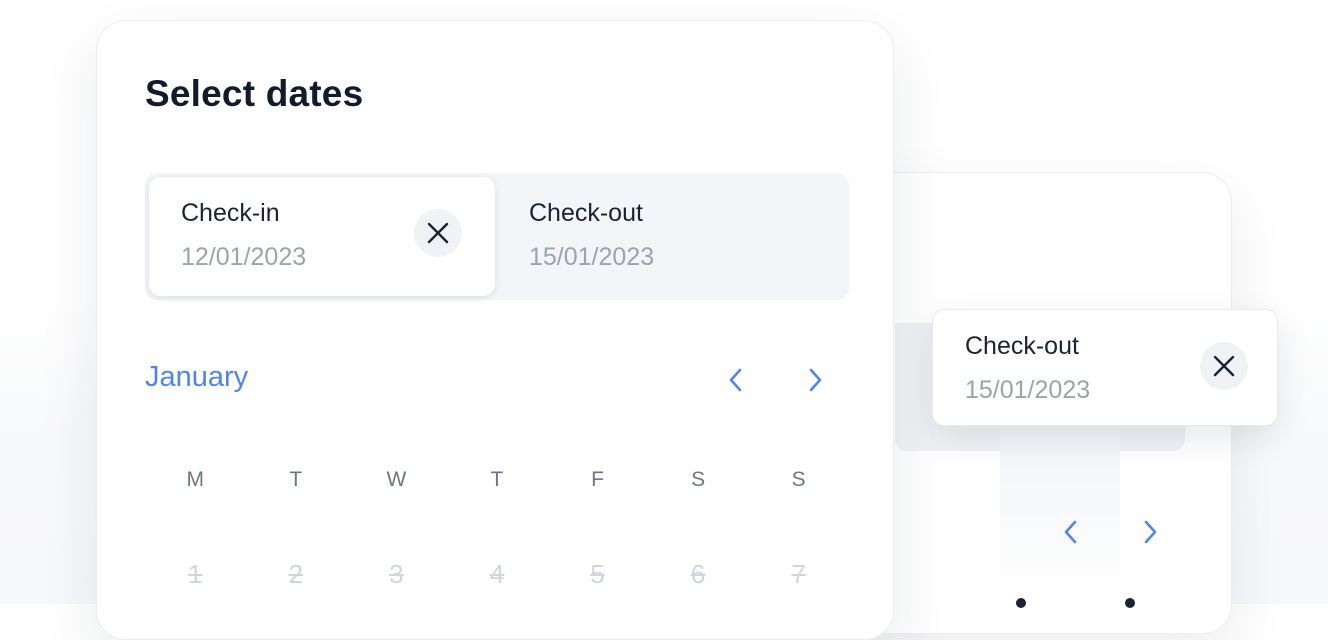  What do you see at coordinates (296, 574) in the screenshot?
I see `calendar-day-disabled: 2` at bounding box center [296, 574].